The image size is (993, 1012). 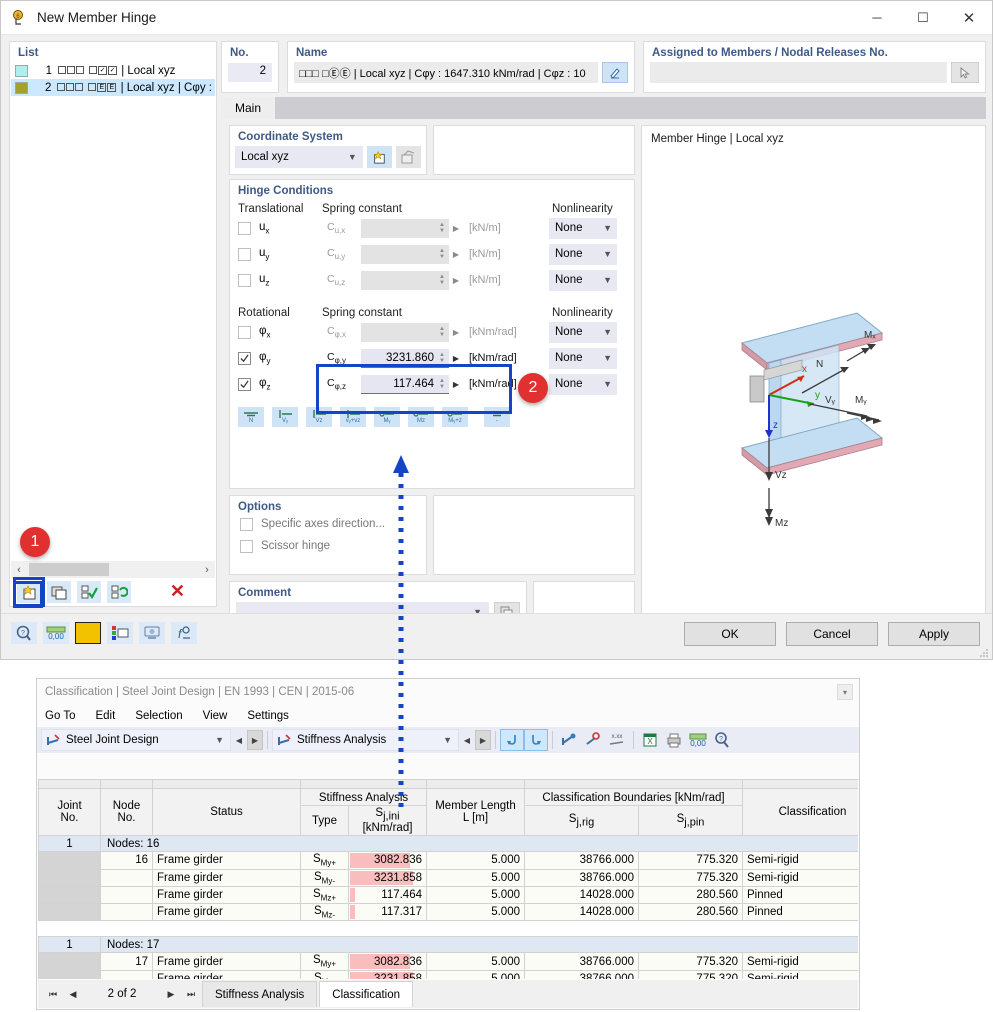 I want to click on checkbox-phiy, so click(x=244, y=358).